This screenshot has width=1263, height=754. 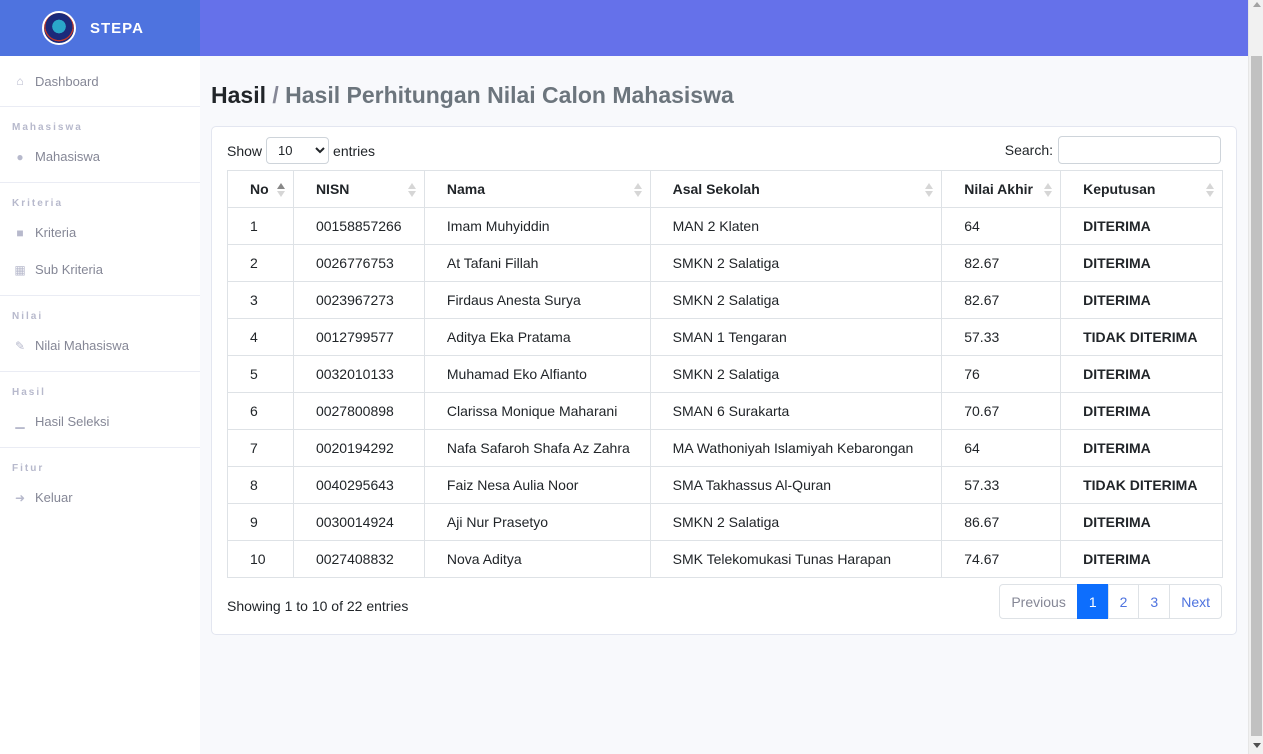 I want to click on column-header-asal-sekolah: Asal Sekolah, so click(x=796, y=189).